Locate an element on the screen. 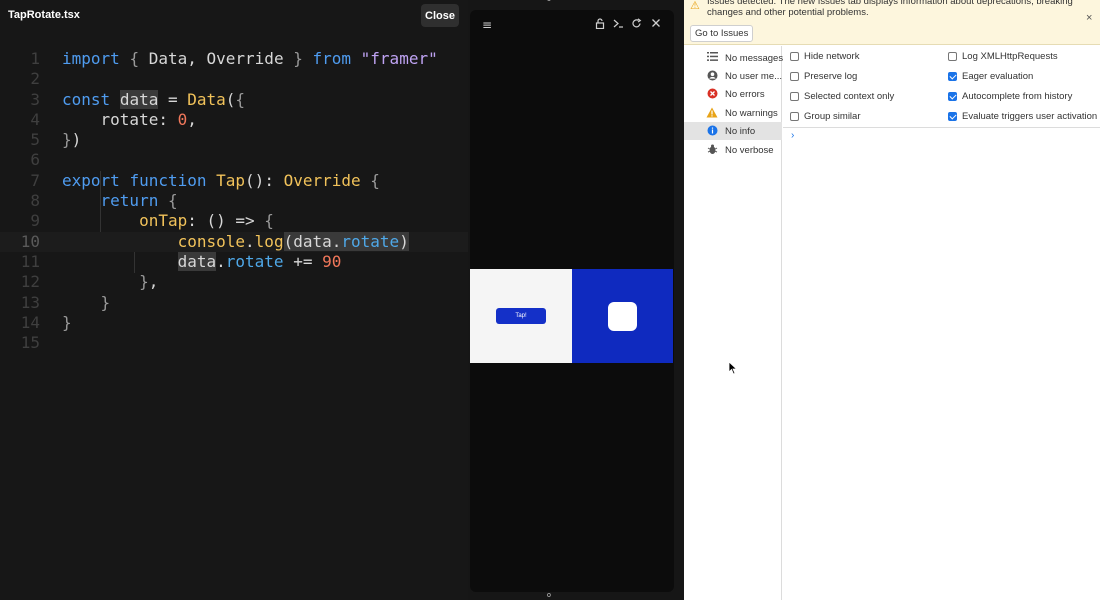 This screenshot has height=600, width=1100. code-line: 7 export function Tap(): Override { is located at coordinates (205, 180).